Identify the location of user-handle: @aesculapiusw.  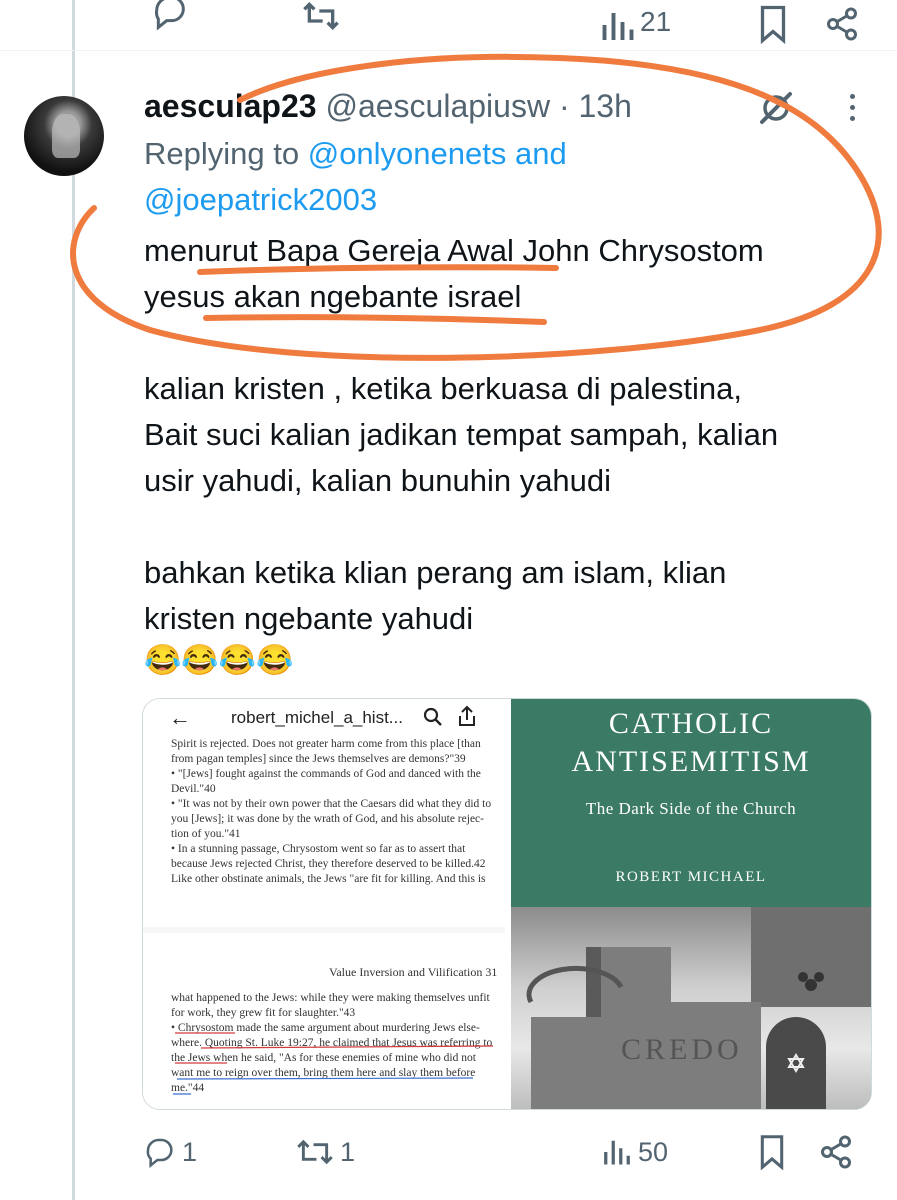
(437, 106).